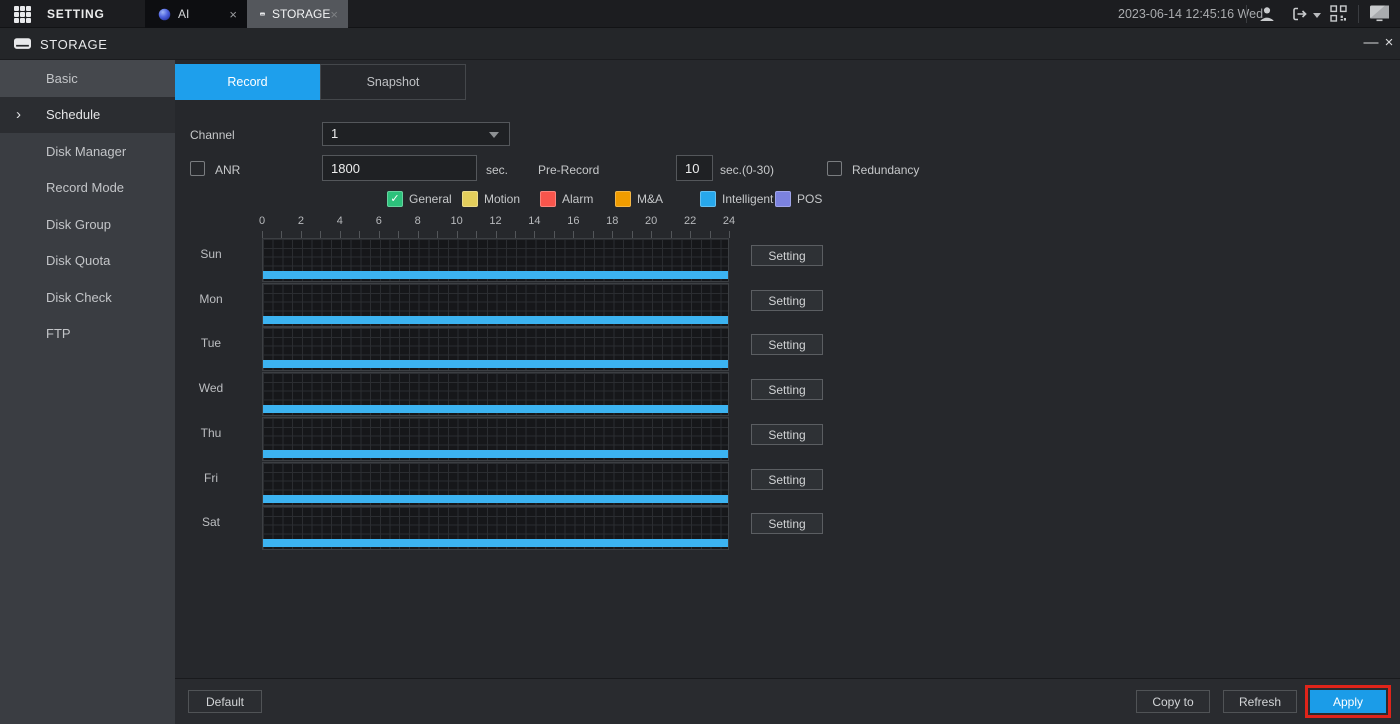 The image size is (1400, 724). I want to click on timeline-hours: 0 2 4 6 8 10 12 14 16 18 20 22 24, so click(496, 222).